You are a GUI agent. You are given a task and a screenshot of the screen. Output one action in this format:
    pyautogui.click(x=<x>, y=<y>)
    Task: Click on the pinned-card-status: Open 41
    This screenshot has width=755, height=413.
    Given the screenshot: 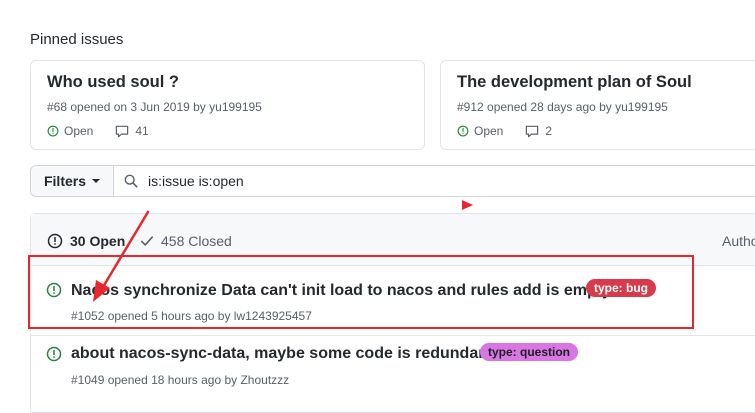 What is the action you would take?
    pyautogui.click(x=98, y=131)
    